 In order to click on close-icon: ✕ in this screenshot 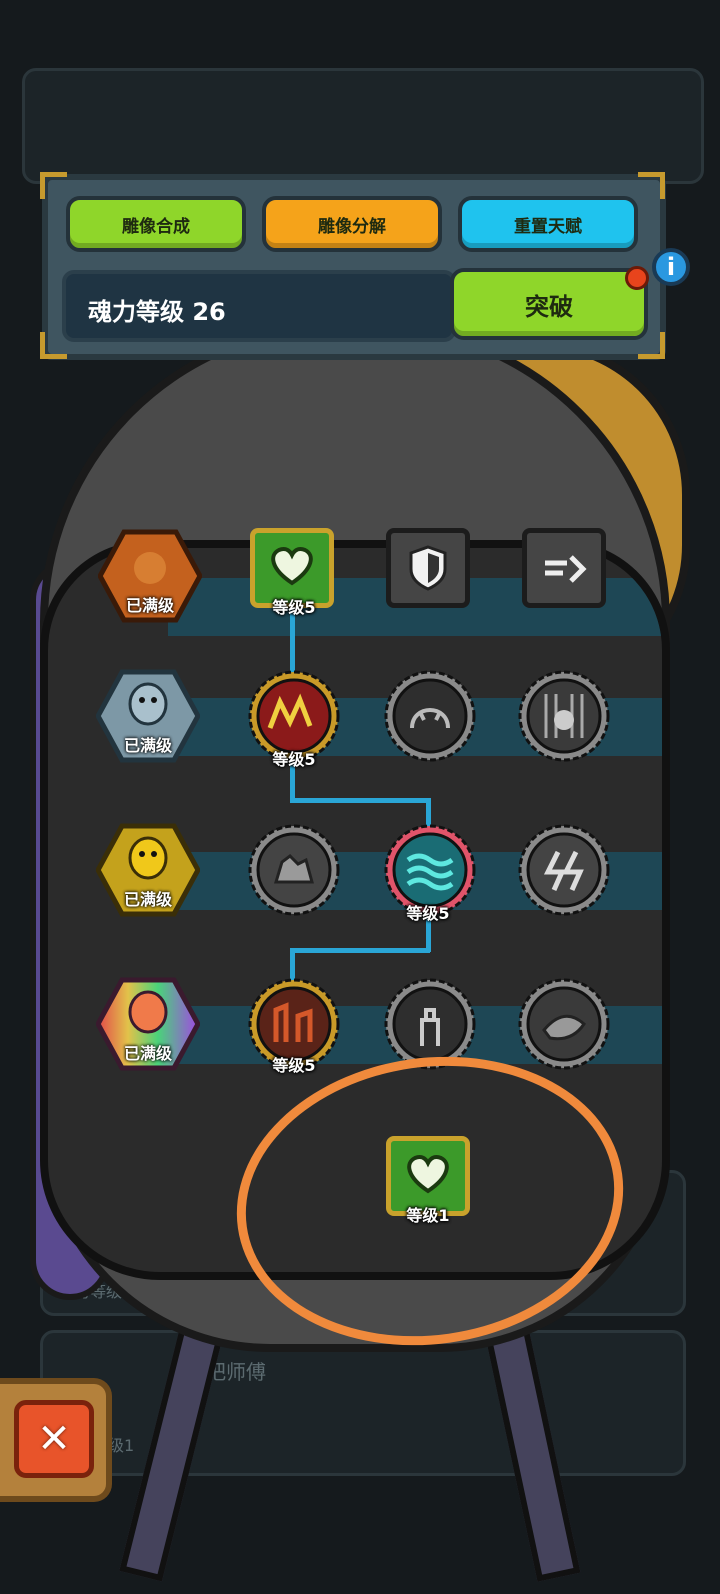, I will do `click(54, 1439)`.